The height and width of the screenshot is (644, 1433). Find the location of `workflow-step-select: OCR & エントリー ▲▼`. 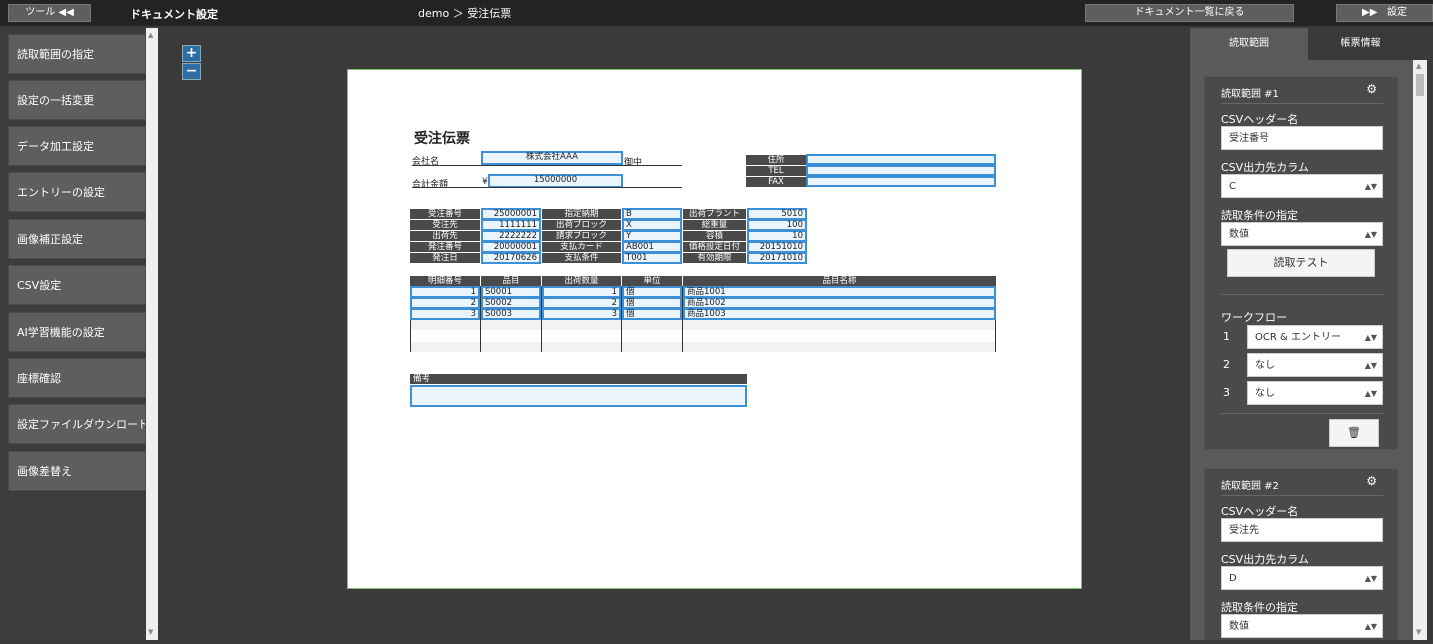

workflow-step-select: OCR & エントリー ▲▼ is located at coordinates (1315, 337).